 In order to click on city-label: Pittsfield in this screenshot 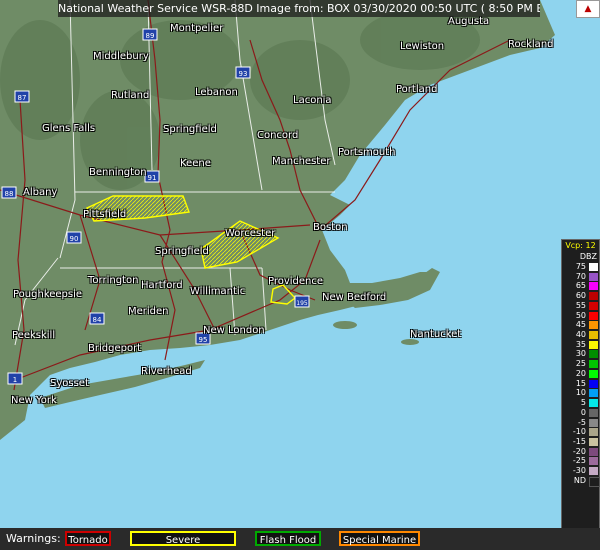, I will do `click(105, 214)`.